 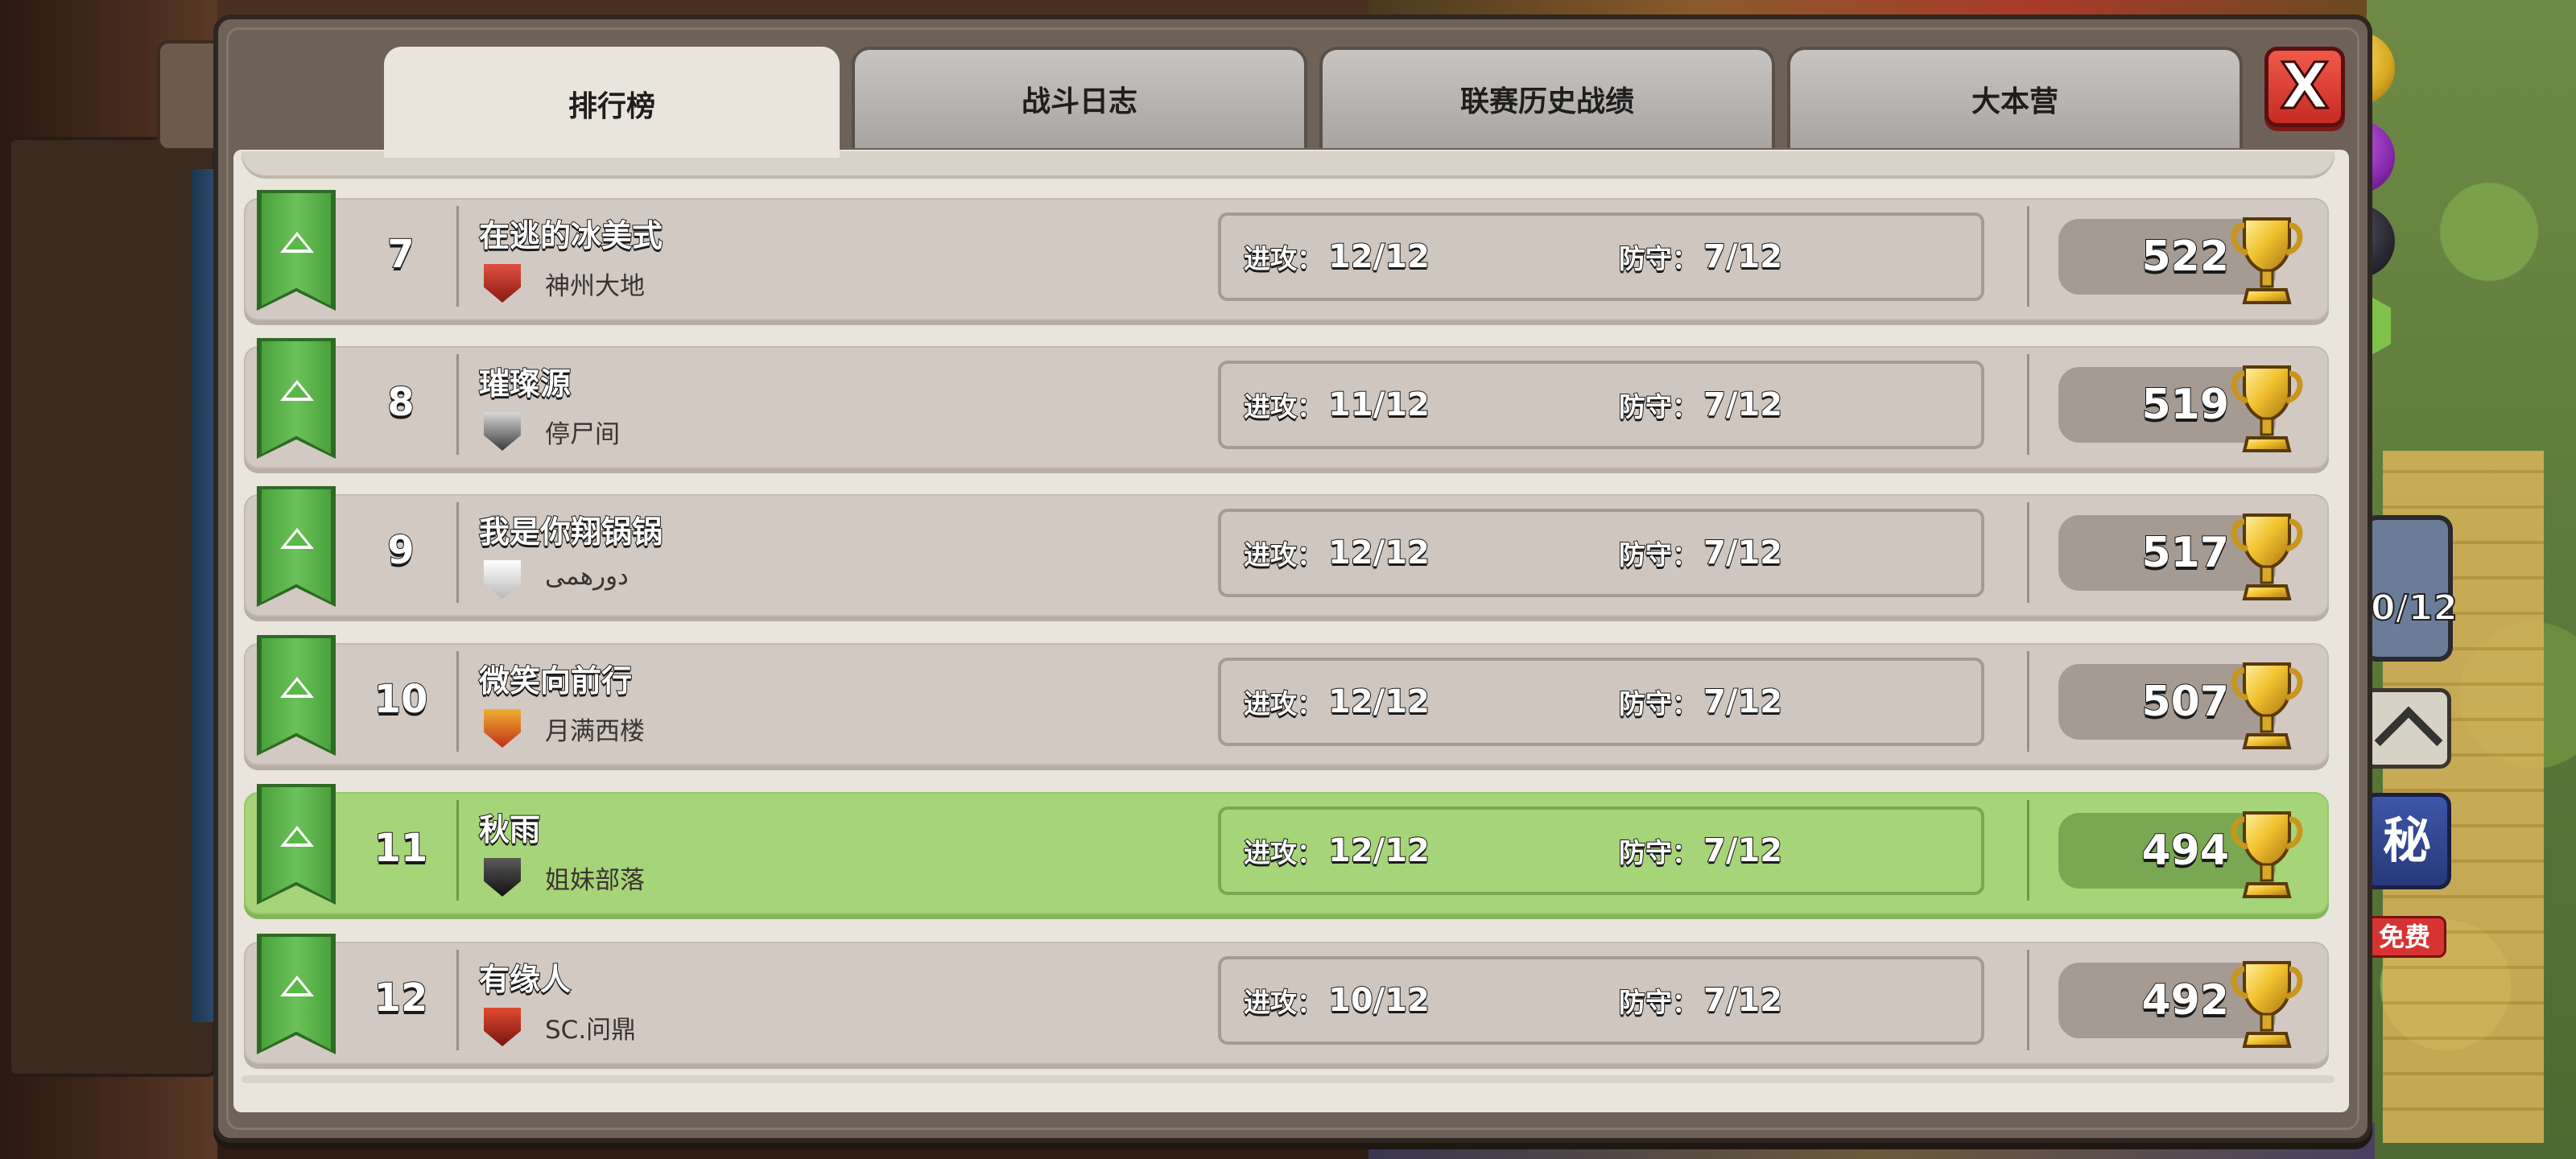 I want to click on attack-value: 10/12, so click(x=1378, y=1001).